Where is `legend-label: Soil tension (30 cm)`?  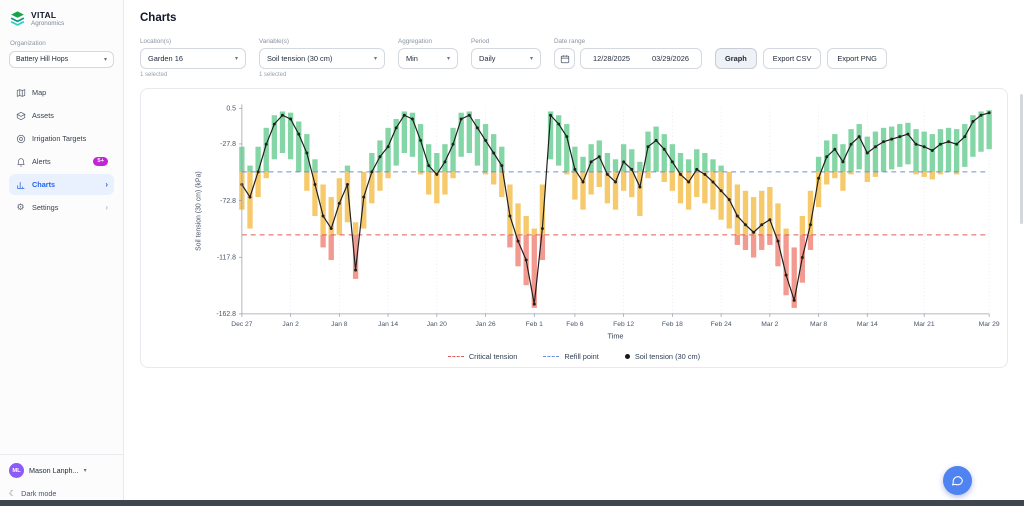
legend-label: Soil tension (30 cm) is located at coordinates (667, 356).